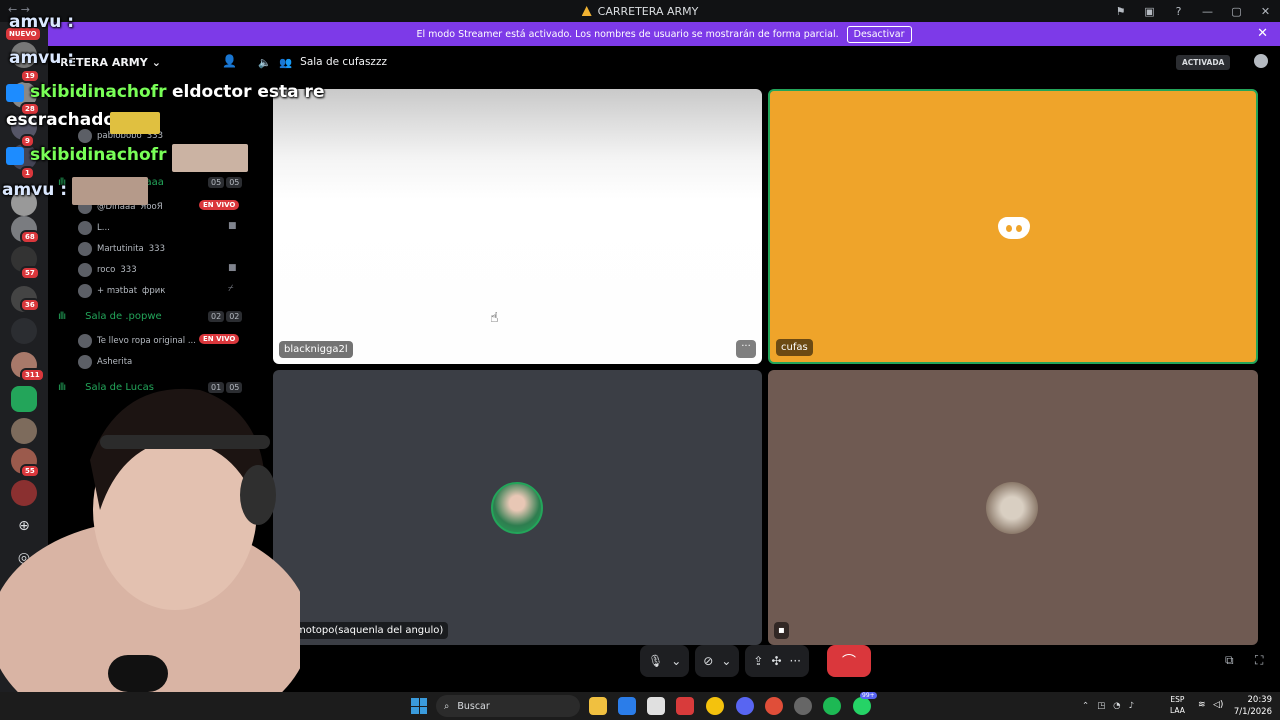  I want to click on tray-app-icon: ◔, so click(1116, 706).